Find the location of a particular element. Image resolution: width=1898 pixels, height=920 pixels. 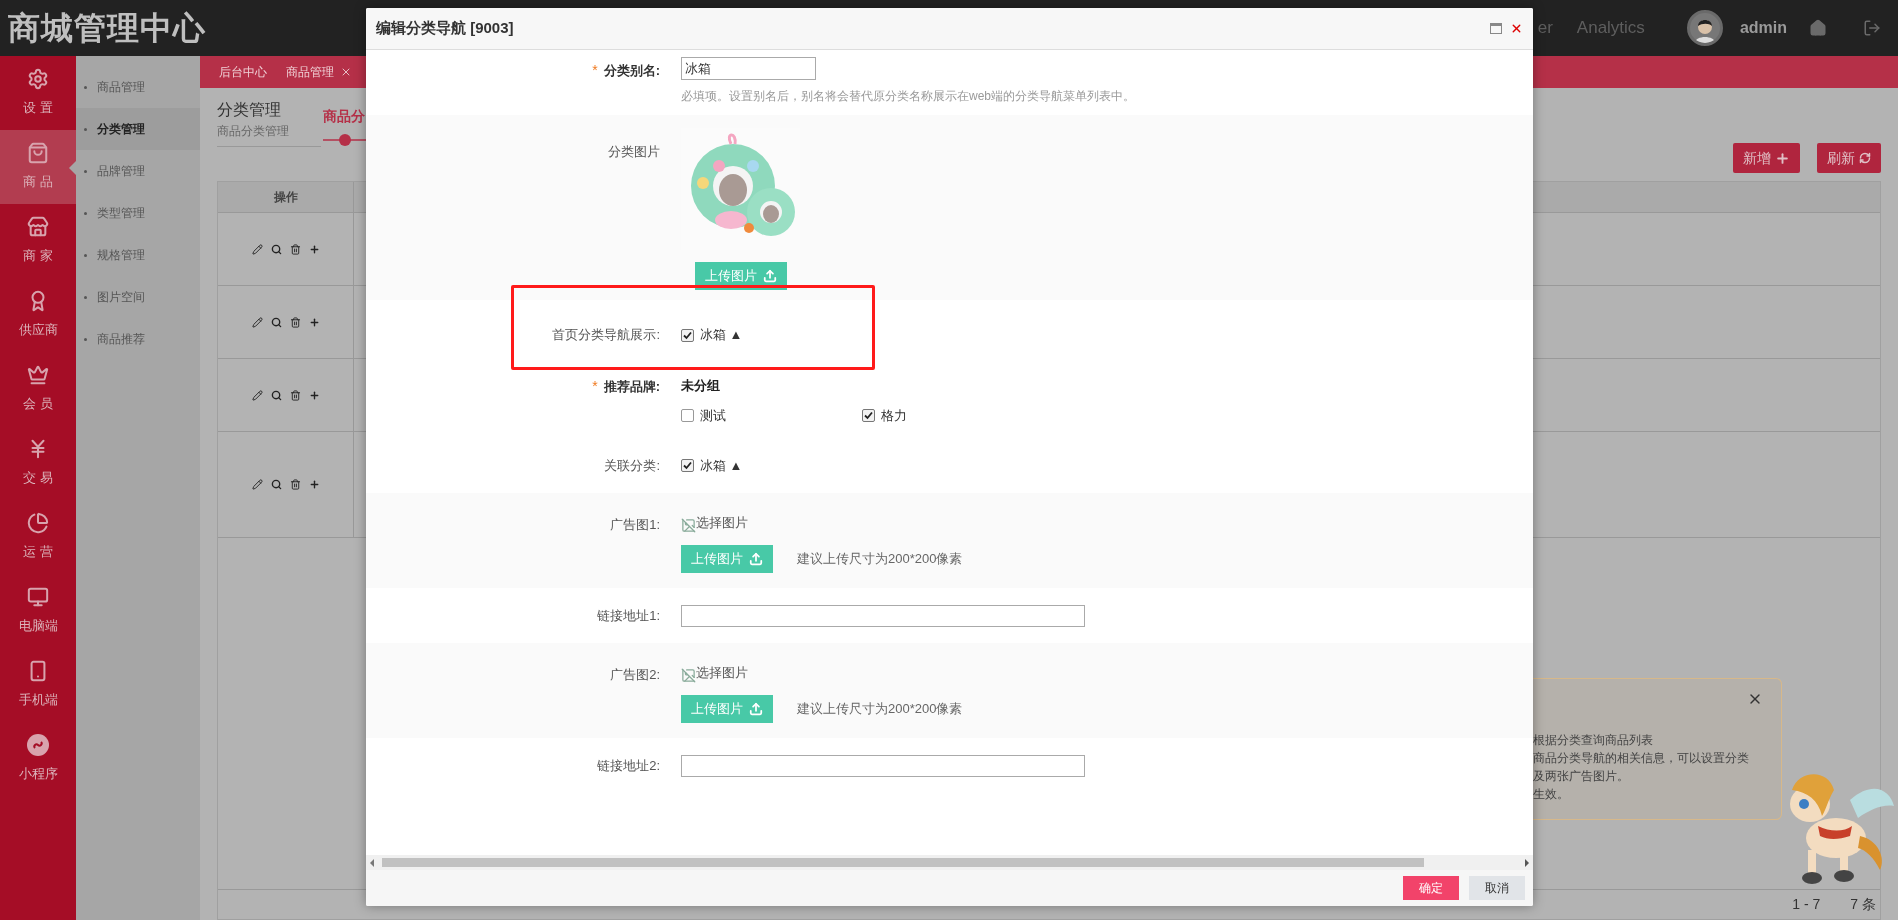

tip-text: 生效。 is located at coordinates (1551, 794).